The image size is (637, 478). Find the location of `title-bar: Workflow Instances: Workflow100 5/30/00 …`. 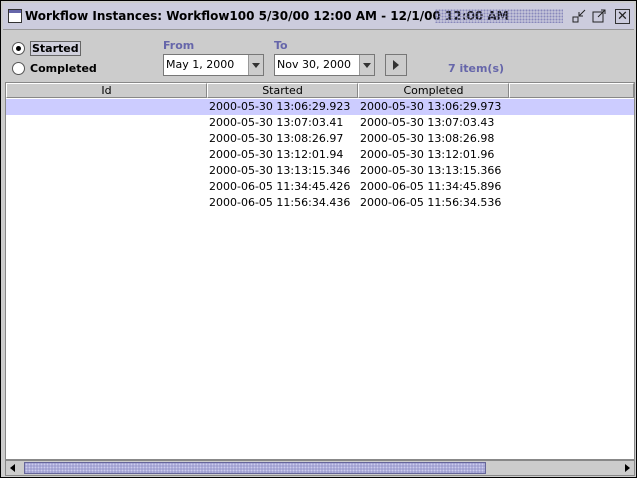

title-bar: Workflow Instances: Workflow100 5/30/00 … is located at coordinates (318, 16).